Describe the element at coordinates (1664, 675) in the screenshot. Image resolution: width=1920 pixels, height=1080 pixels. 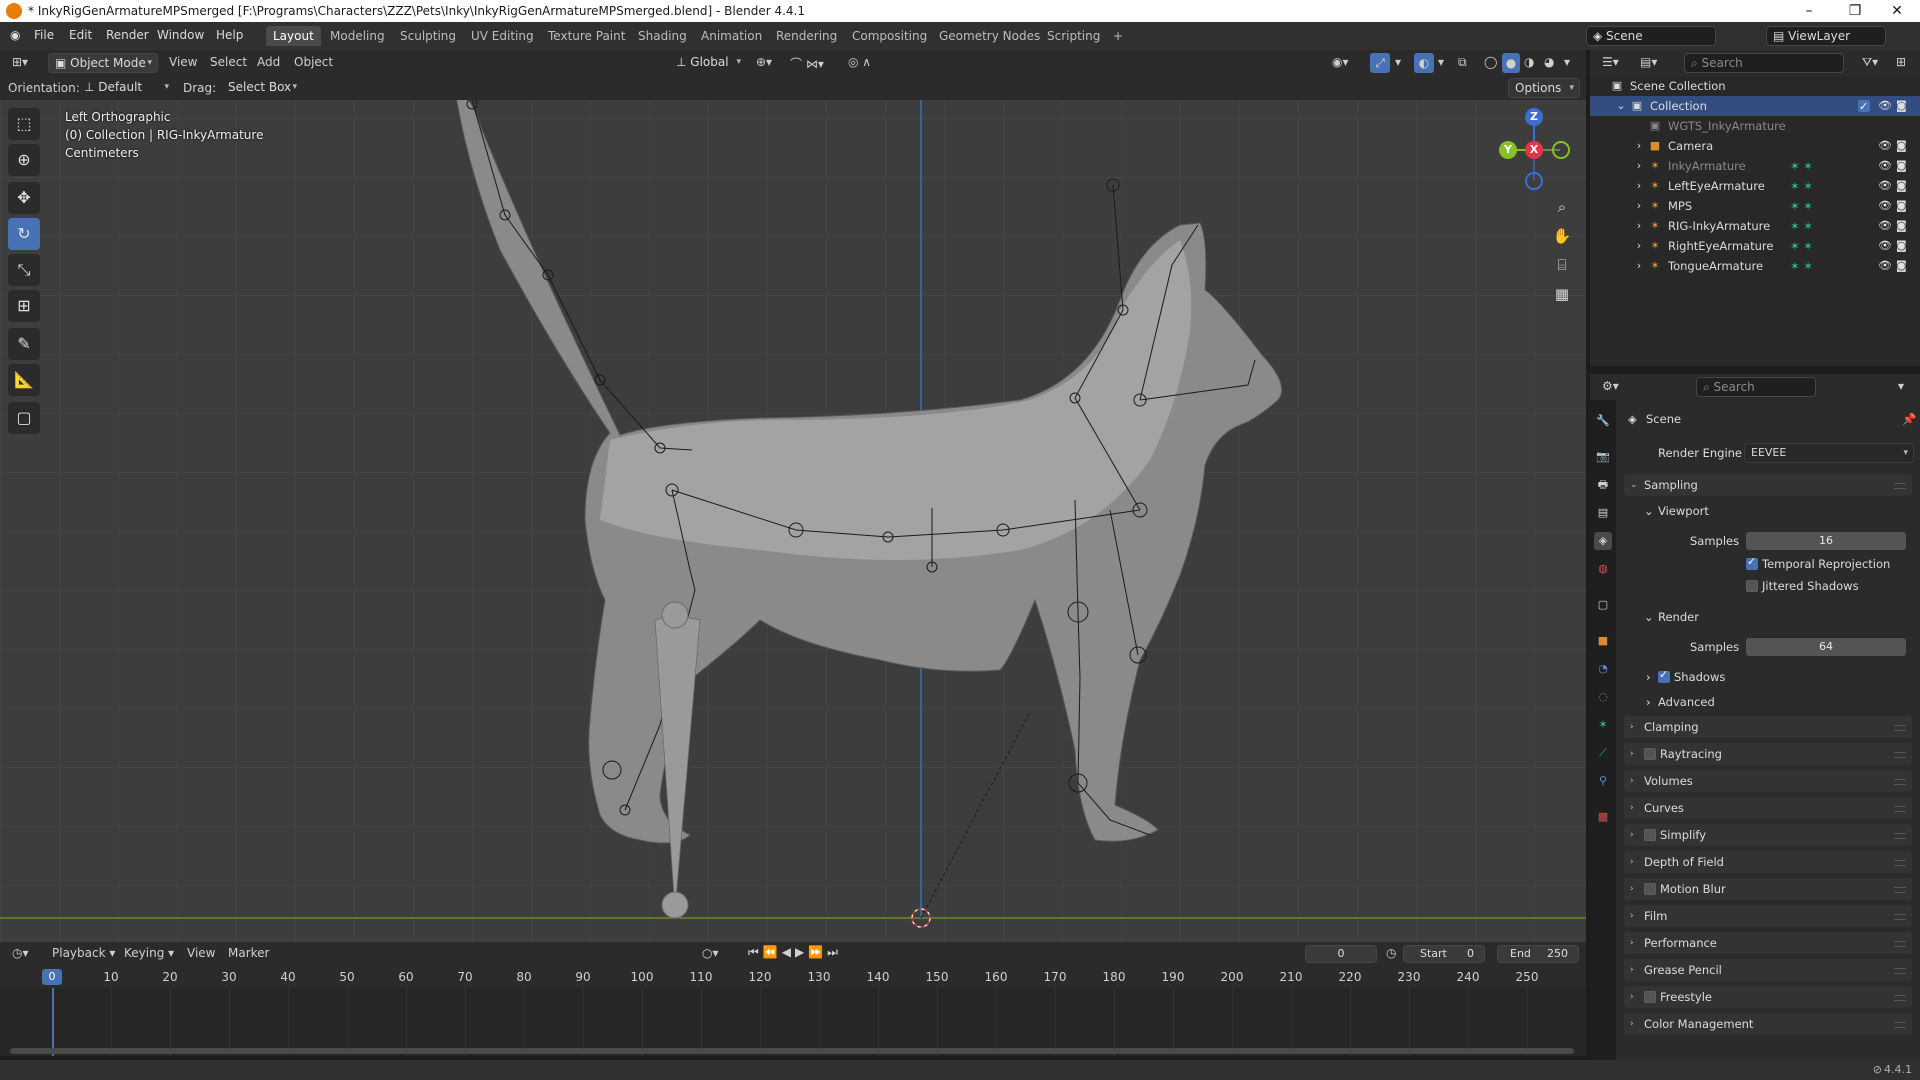
I see `shadows-checkbox` at that location.